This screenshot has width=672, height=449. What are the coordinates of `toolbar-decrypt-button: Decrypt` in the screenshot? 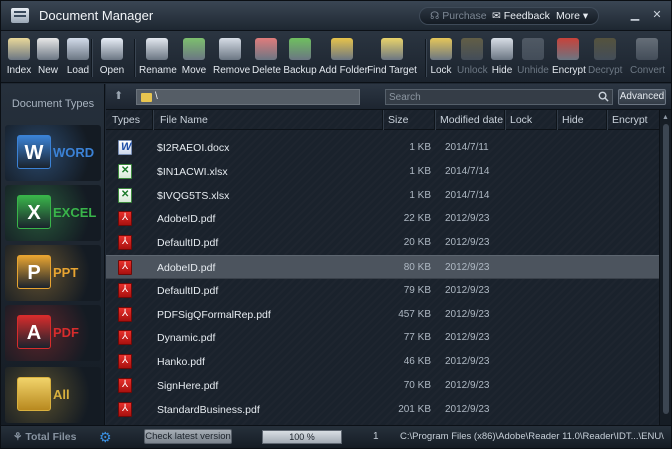 It's located at (605, 57).